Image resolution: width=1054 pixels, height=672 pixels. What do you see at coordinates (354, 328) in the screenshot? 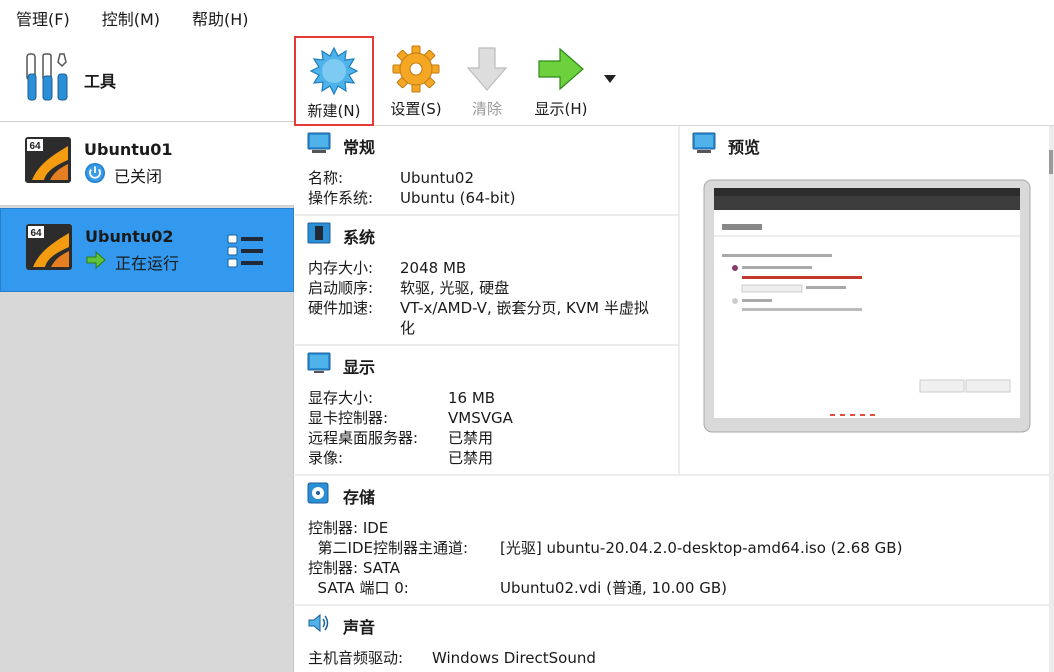
I see `system-key` at bounding box center [354, 328].